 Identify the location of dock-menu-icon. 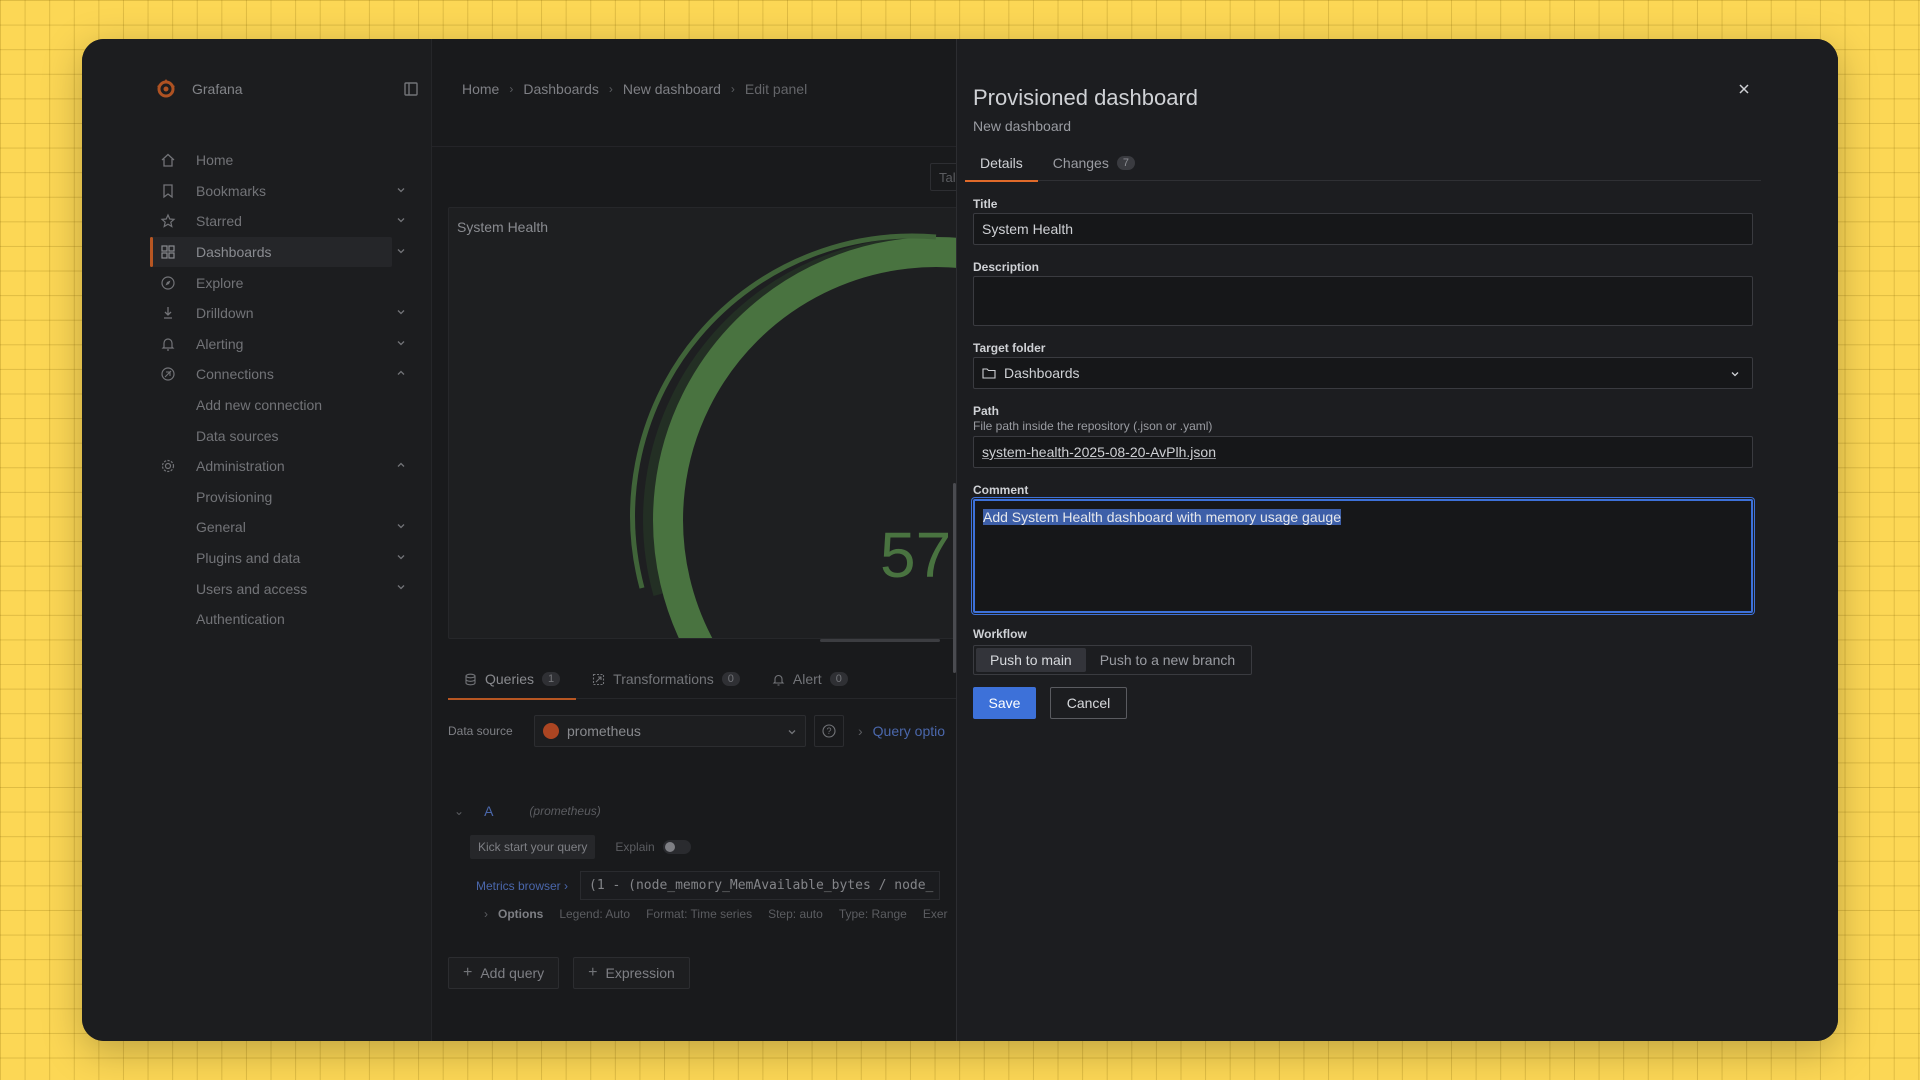
(411, 89).